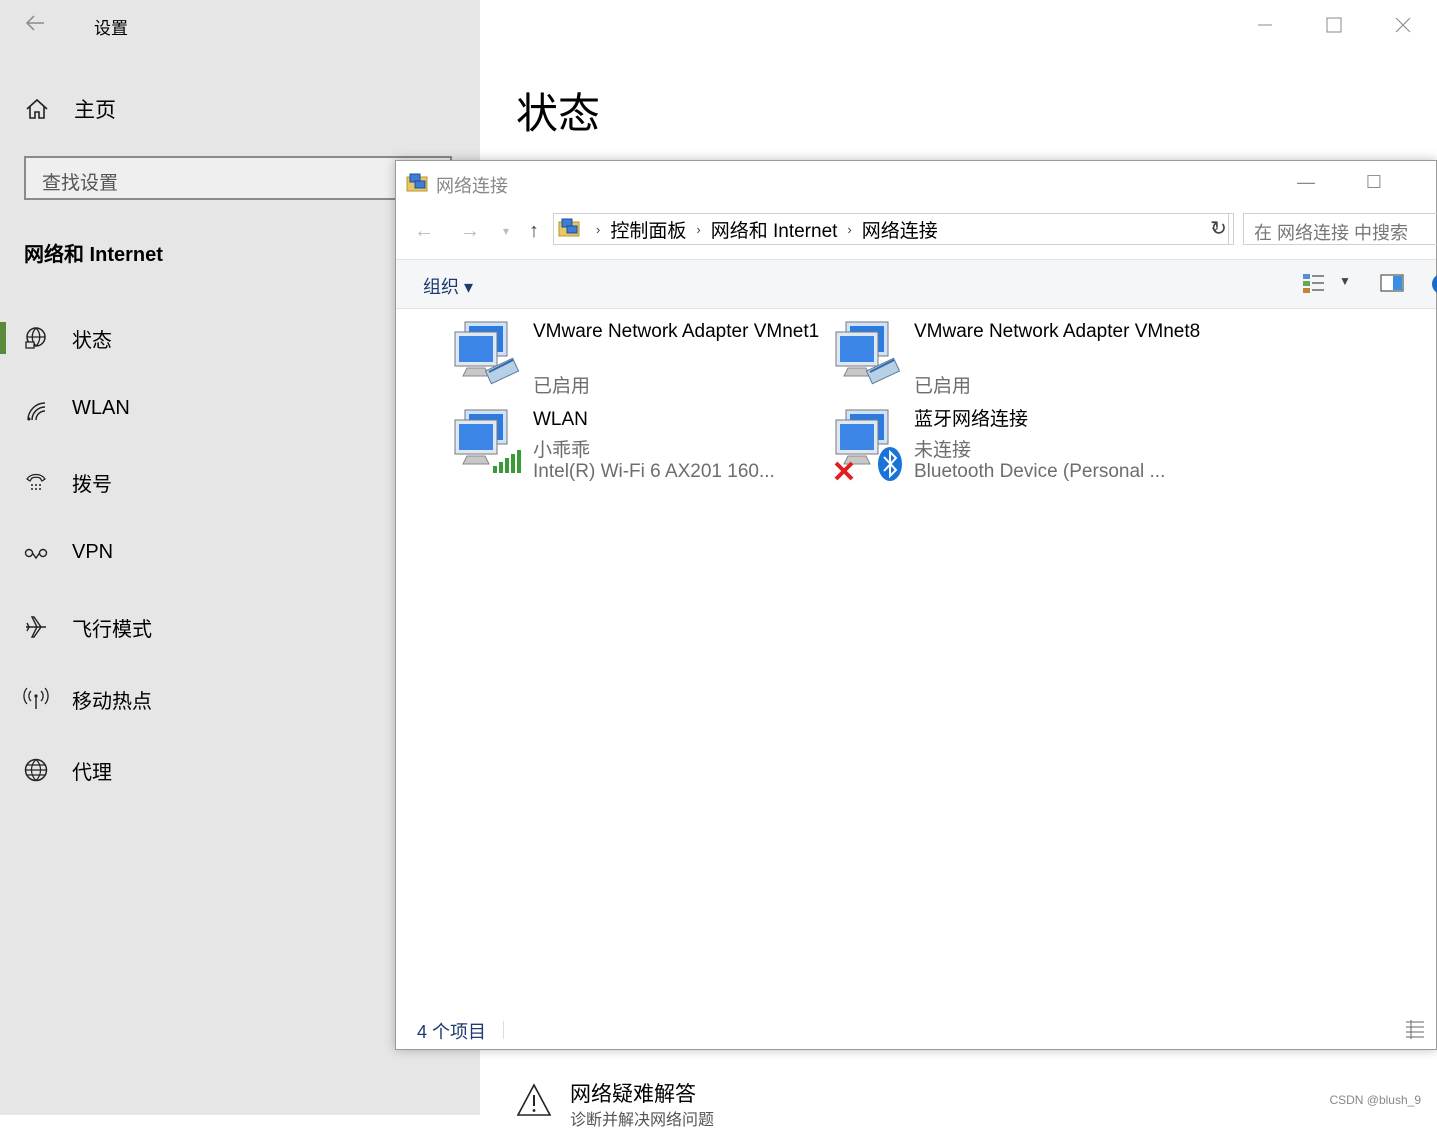 The image size is (1437, 1130). Describe the element at coordinates (562, 450) in the screenshot. I see `connection-ssid: 小乖乖` at that location.